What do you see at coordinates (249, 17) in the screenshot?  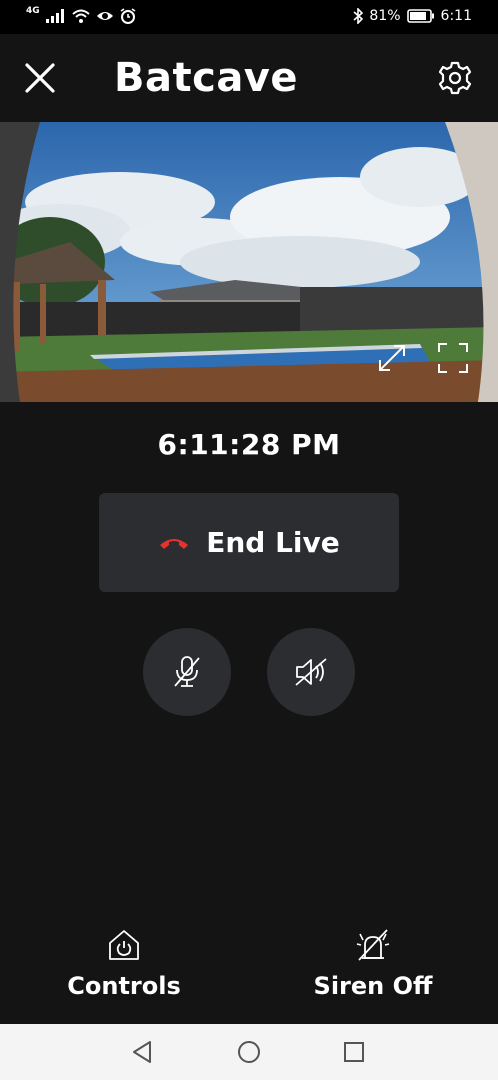 I see `status-bar: 4G 81% 6:11` at bounding box center [249, 17].